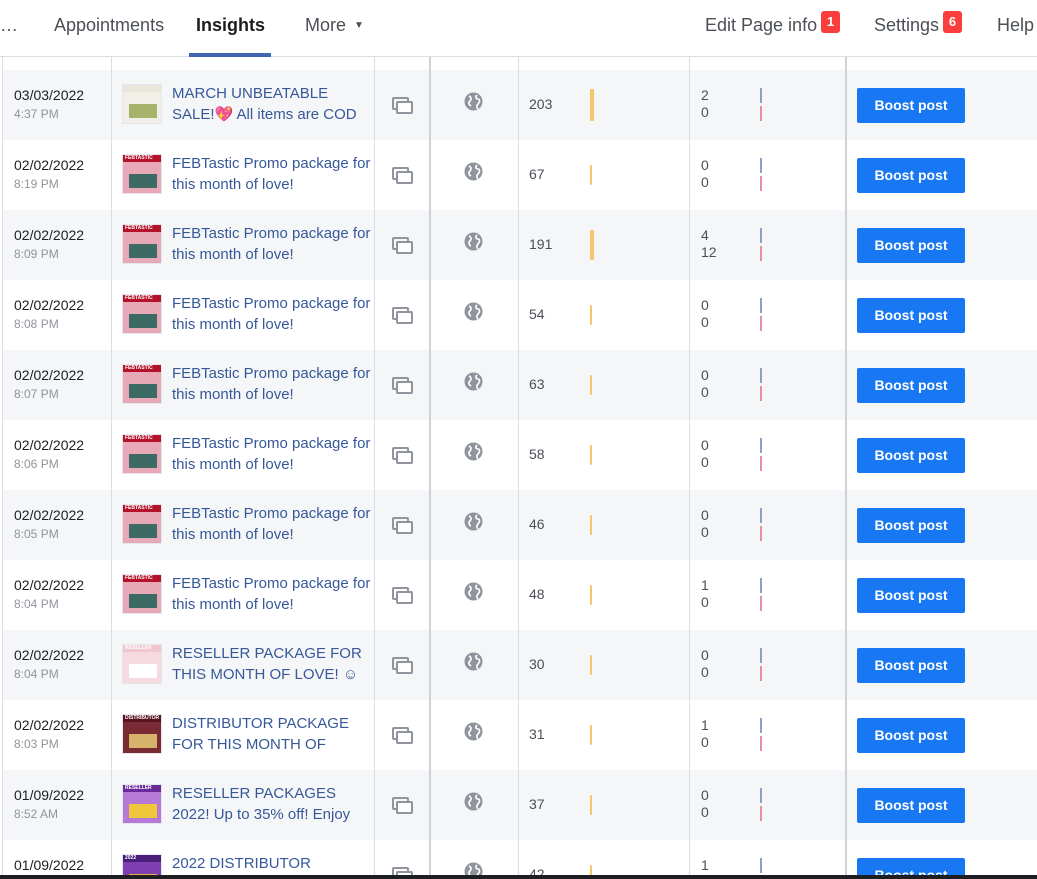 The height and width of the screenshot is (879, 1037). What do you see at coordinates (142, 104) in the screenshot?
I see `product-photo-icon` at bounding box center [142, 104].